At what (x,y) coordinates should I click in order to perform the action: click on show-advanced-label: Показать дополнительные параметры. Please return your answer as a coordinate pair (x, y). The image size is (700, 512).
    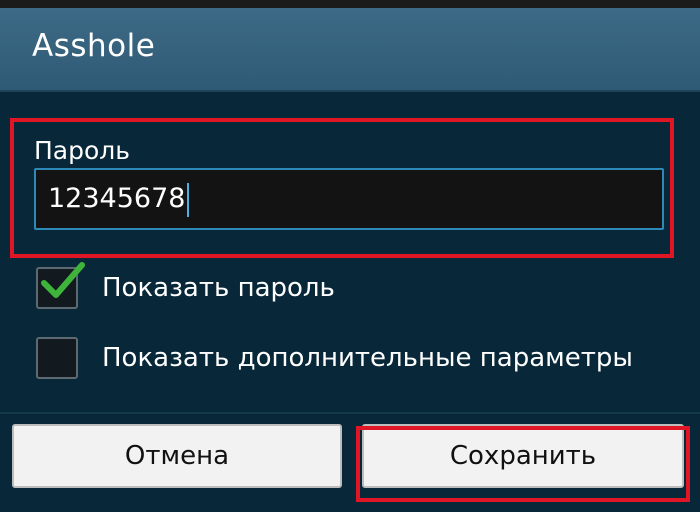
    Looking at the image, I should click on (367, 358).